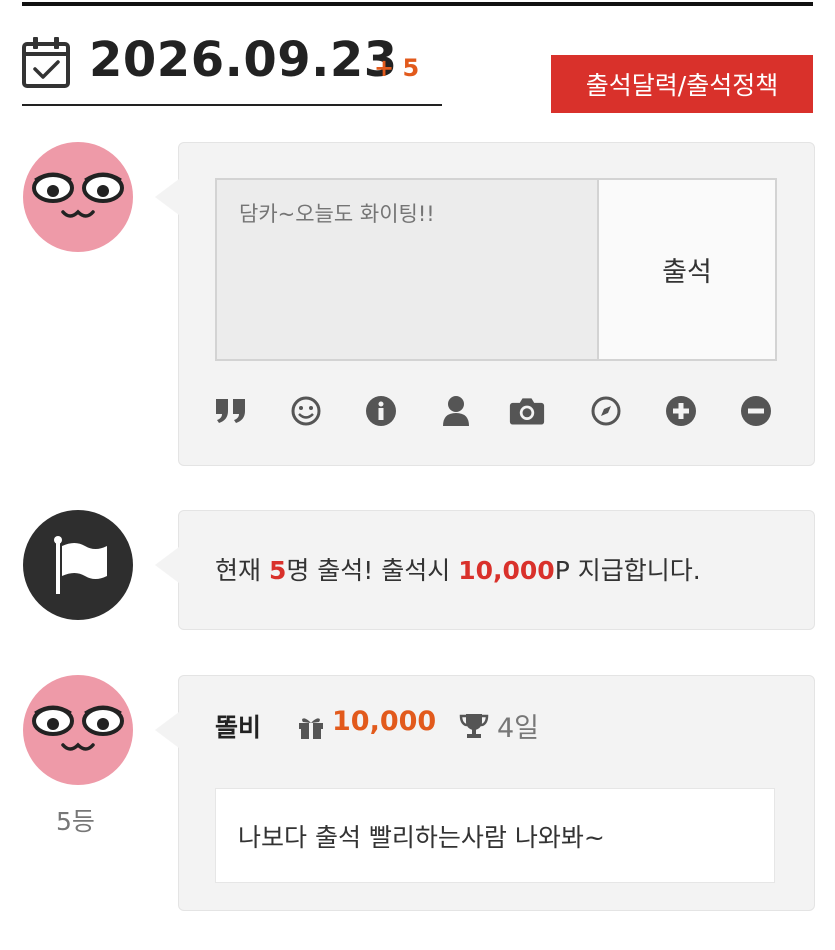 The height and width of the screenshot is (950, 835). Describe the element at coordinates (681, 411) in the screenshot. I see `plus-circle-icon` at that location.